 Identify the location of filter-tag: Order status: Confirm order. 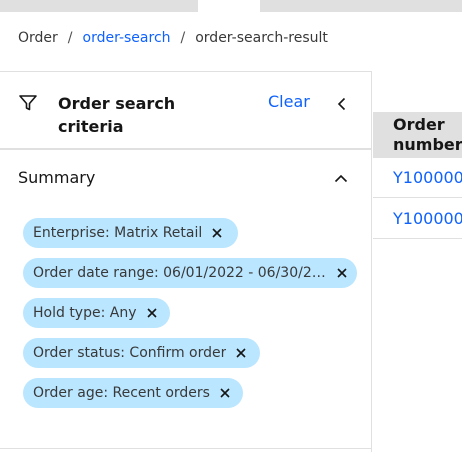
(141, 353).